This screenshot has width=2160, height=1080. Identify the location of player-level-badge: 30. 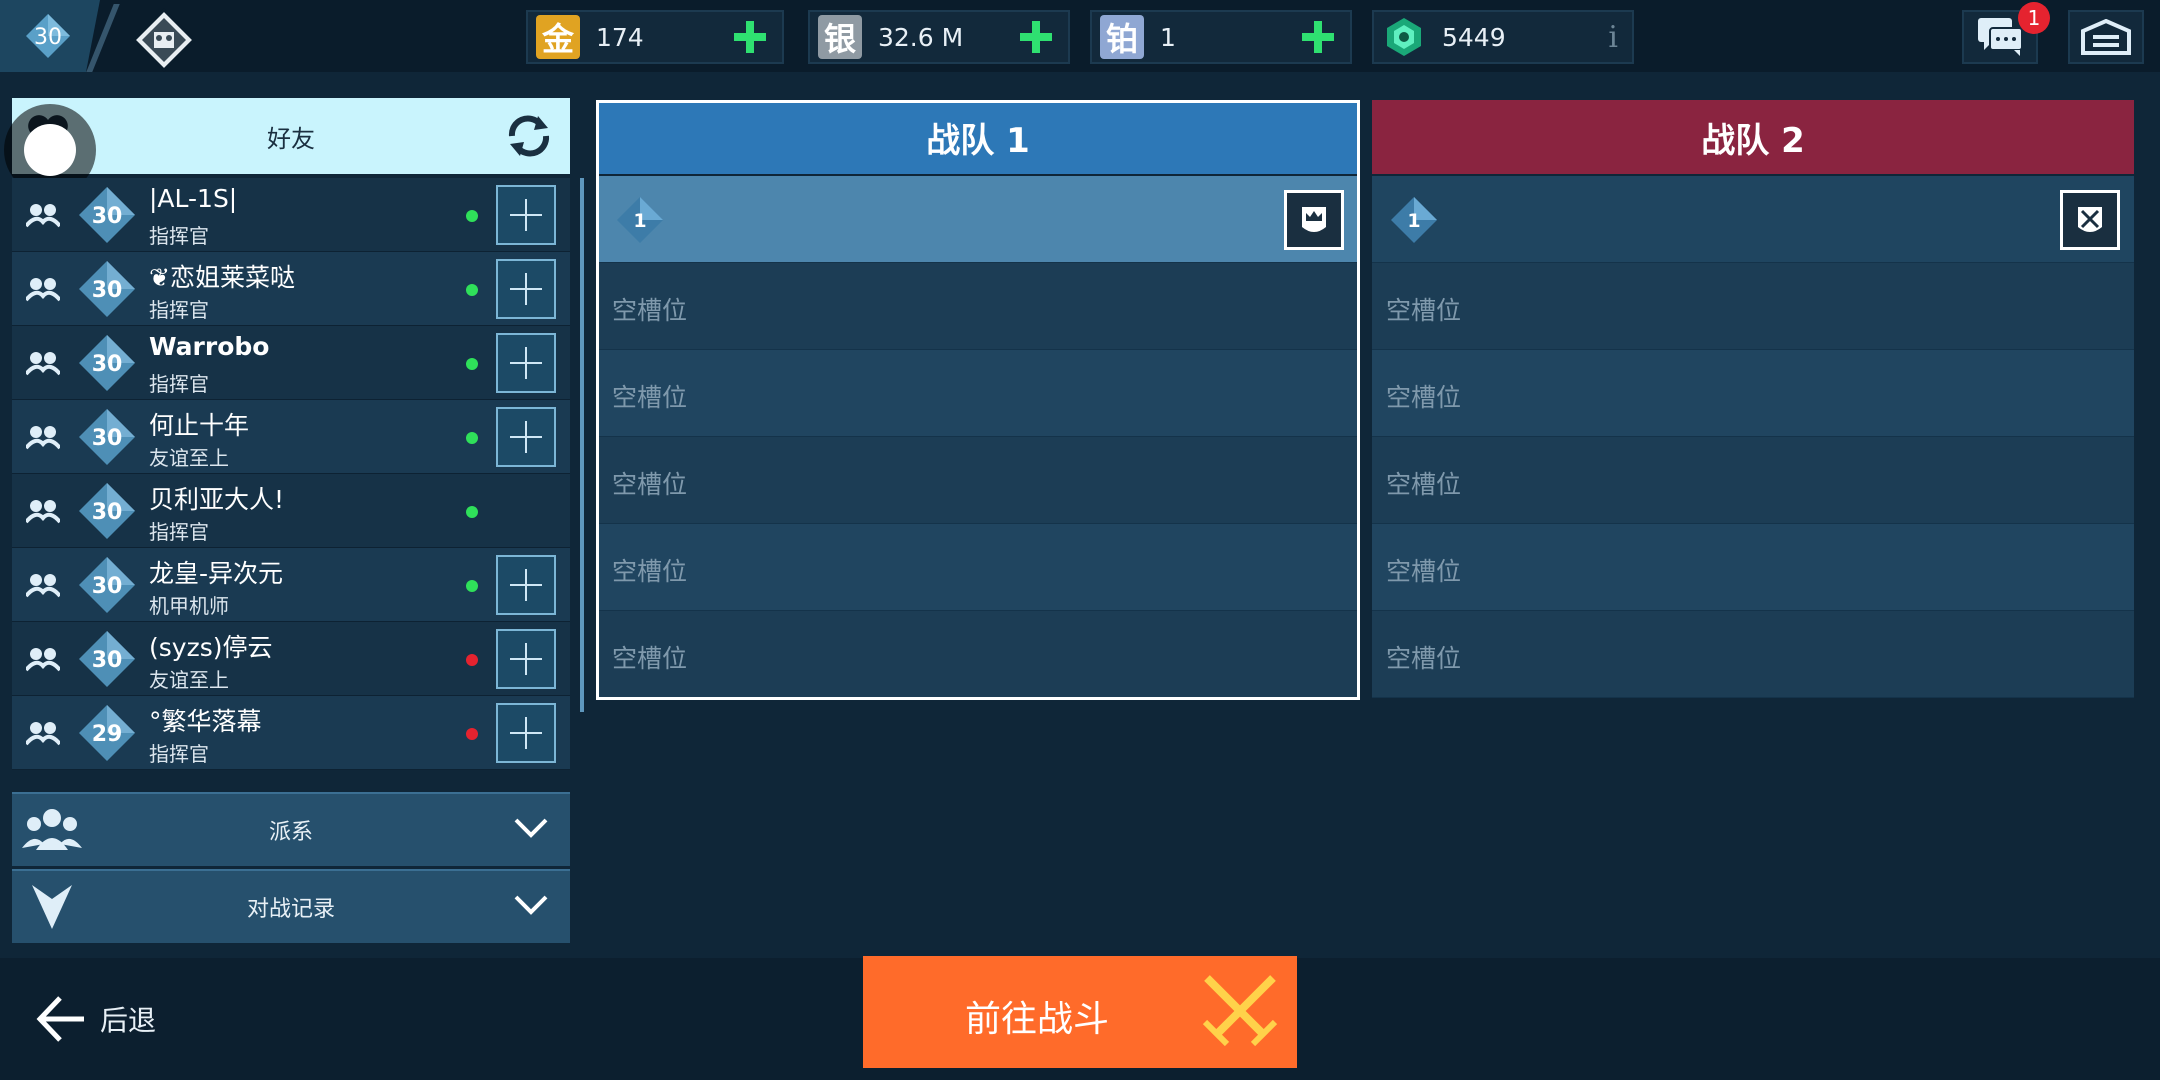
(50, 36).